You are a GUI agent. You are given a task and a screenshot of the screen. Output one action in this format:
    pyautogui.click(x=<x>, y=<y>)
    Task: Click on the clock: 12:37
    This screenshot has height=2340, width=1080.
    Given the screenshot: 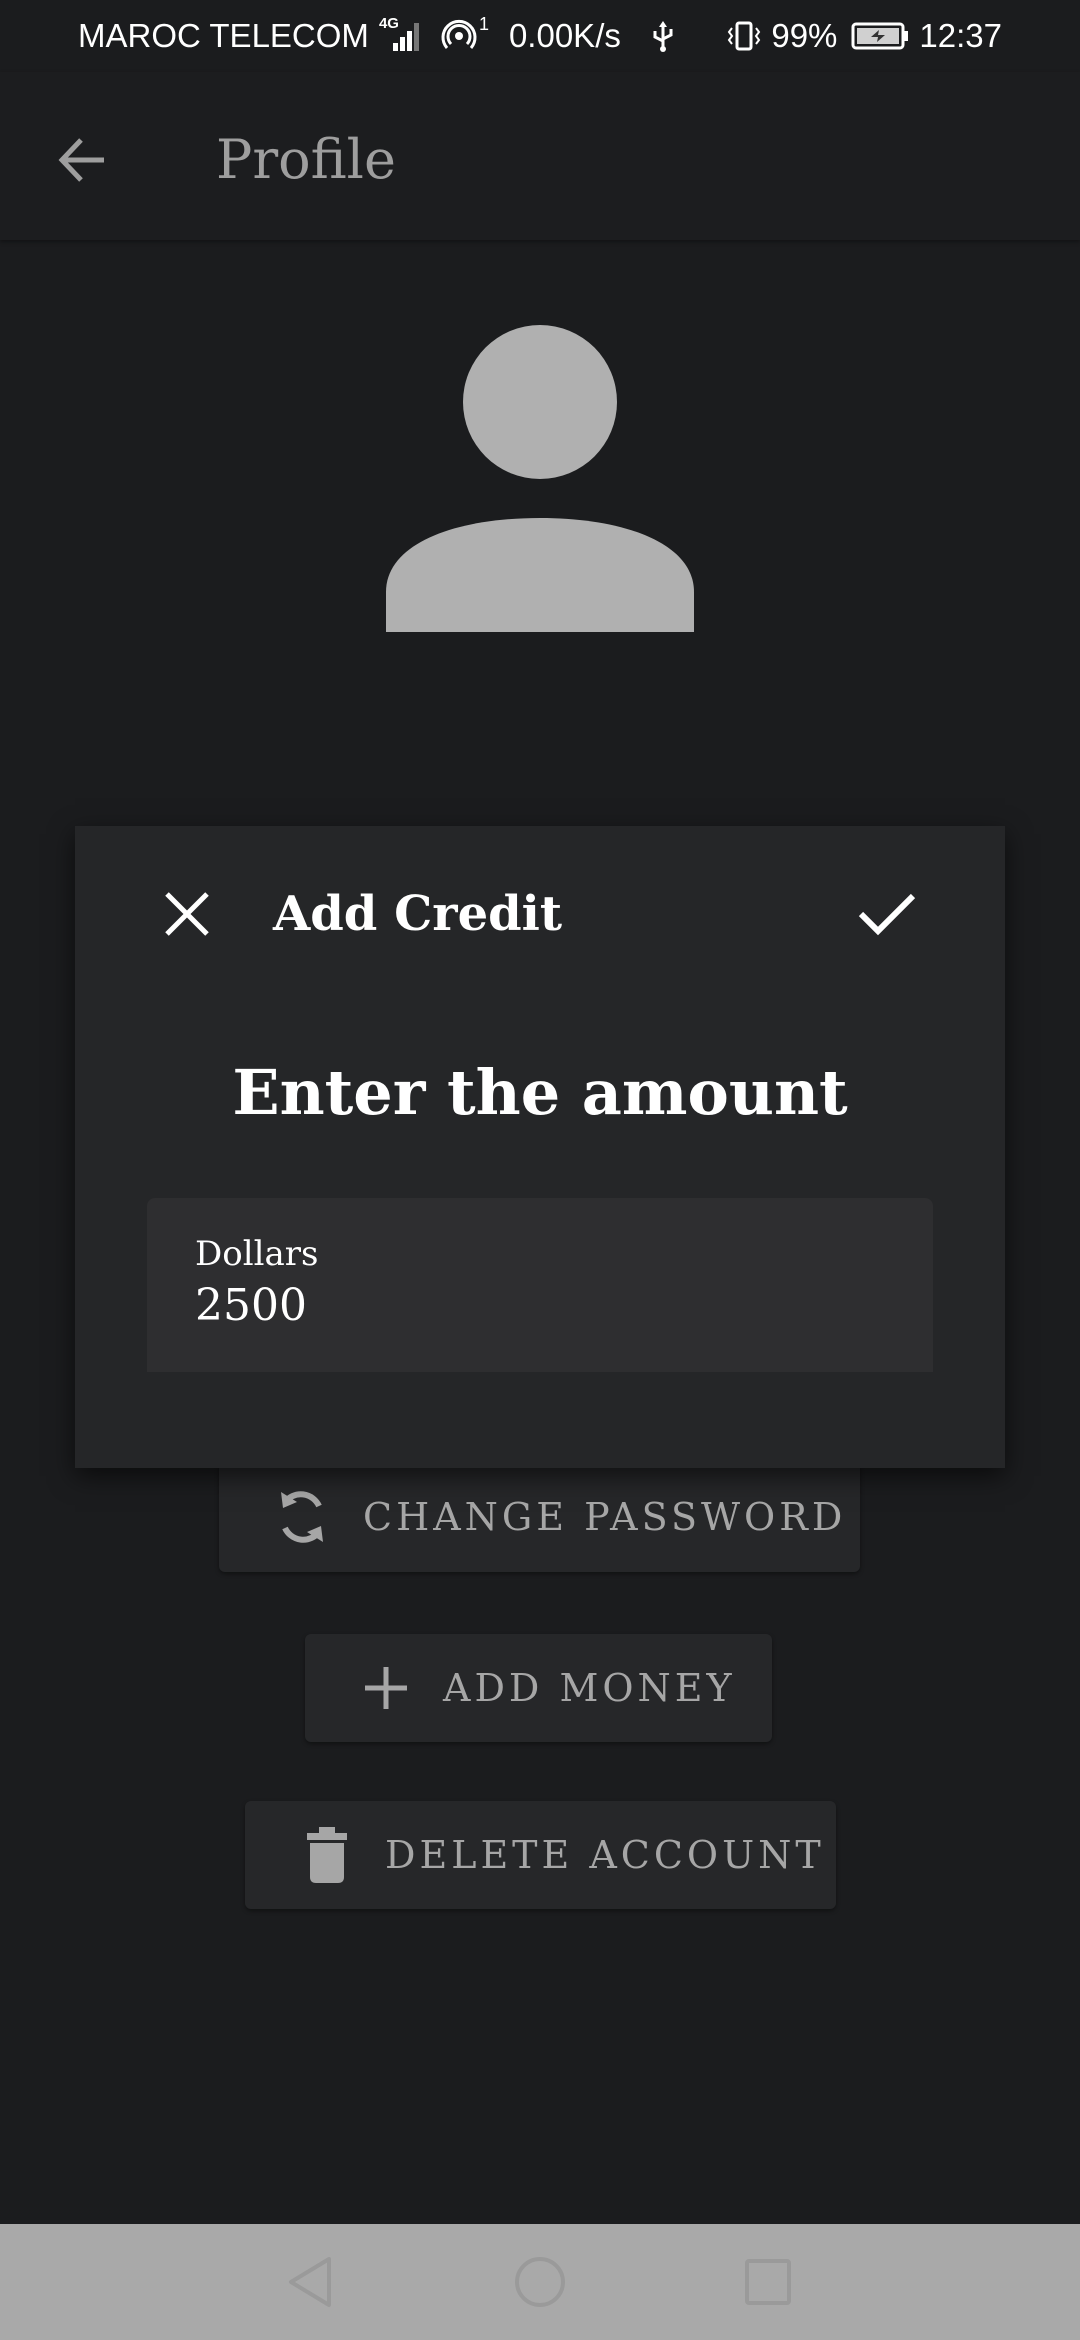 What is the action you would take?
    pyautogui.click(x=960, y=35)
    